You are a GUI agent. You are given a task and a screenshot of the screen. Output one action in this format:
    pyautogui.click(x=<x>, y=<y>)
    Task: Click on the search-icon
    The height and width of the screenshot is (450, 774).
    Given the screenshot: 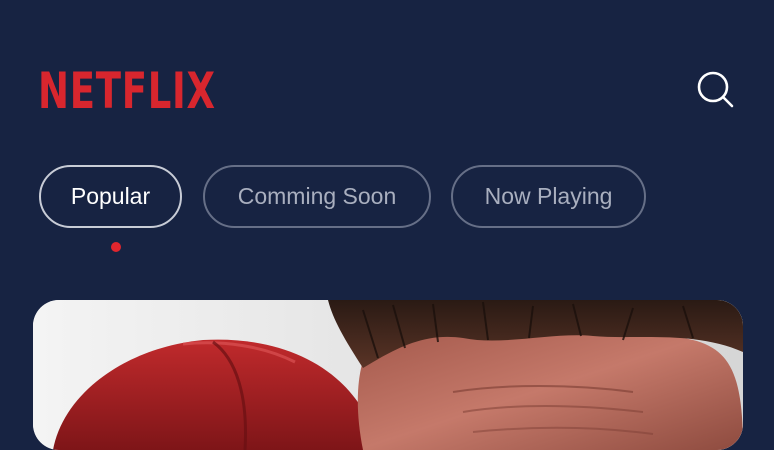 What is the action you would take?
    pyautogui.click(x=715, y=89)
    